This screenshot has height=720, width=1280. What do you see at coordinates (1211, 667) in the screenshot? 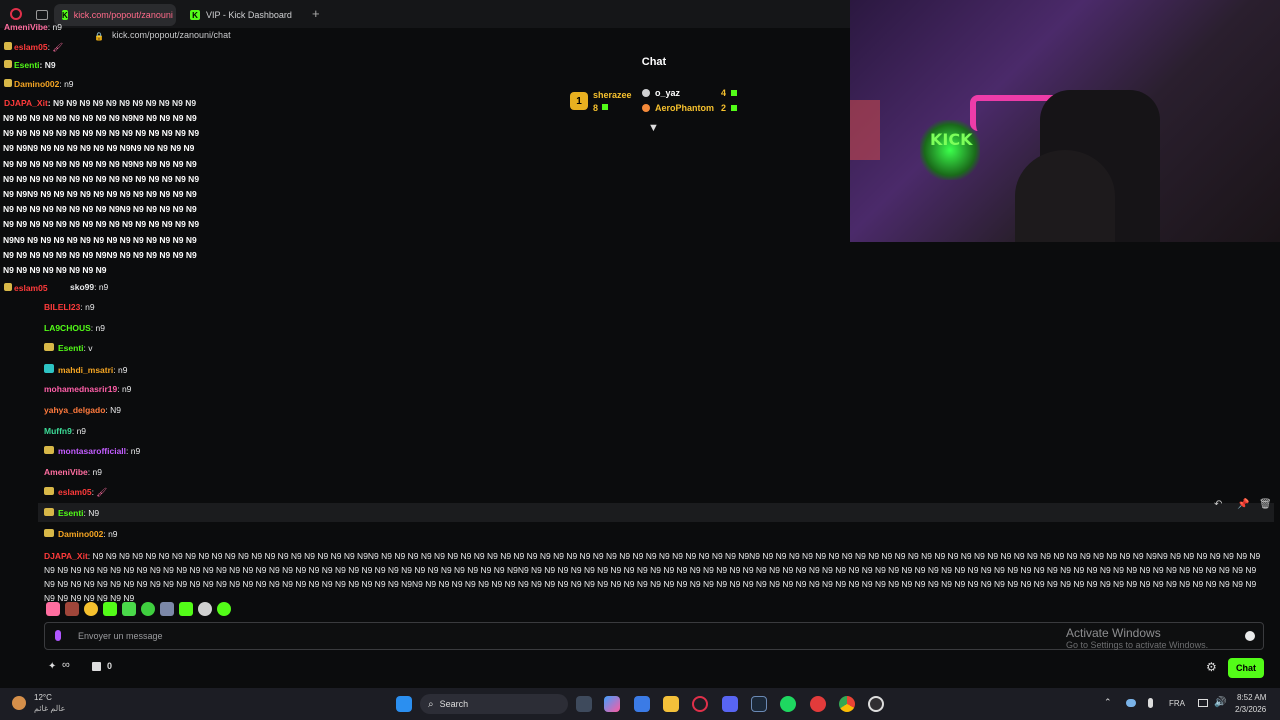
I see `settings-gear-icon: ⚙` at bounding box center [1211, 667].